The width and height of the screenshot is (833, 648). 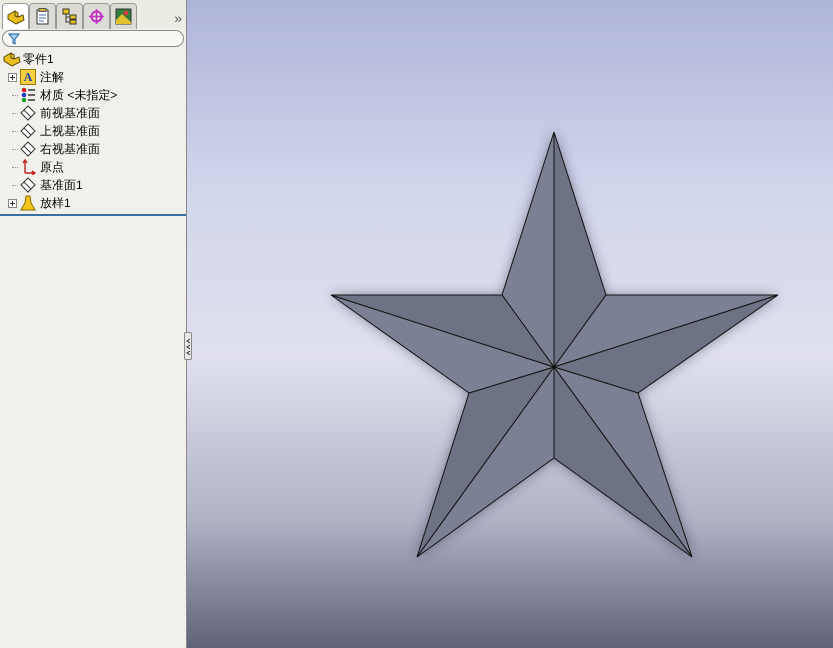 What do you see at coordinates (28, 95) in the screenshot?
I see `material-icon` at bounding box center [28, 95].